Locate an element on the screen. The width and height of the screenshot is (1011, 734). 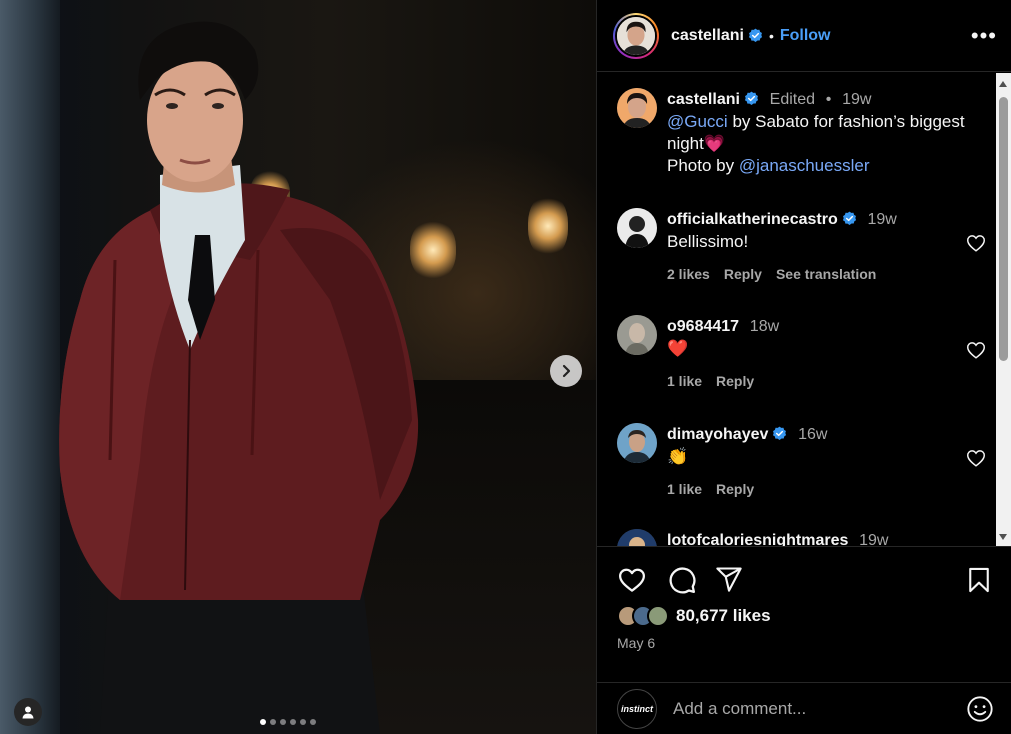
comment-item: o9684417 18w ❤️ 1 like Reply is located at coordinates (802, 353).